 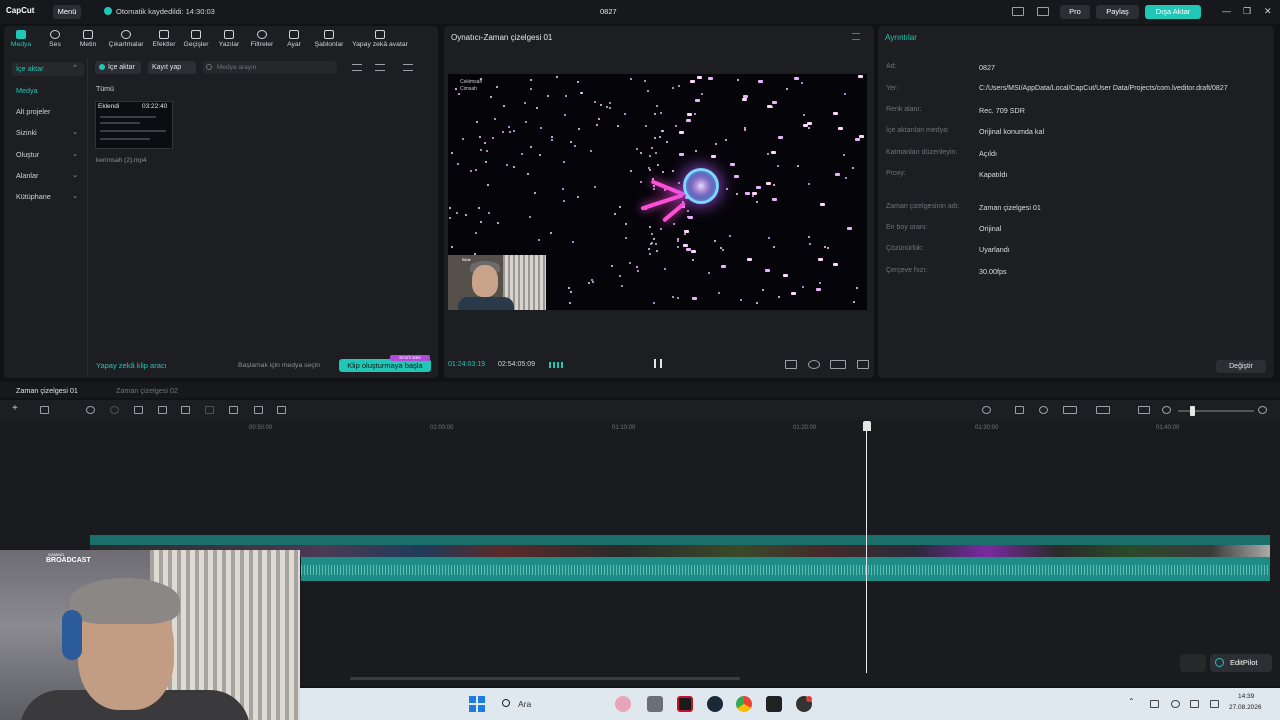 What do you see at coordinates (262, 39) in the screenshot?
I see `tool-filters: Filtreler` at bounding box center [262, 39].